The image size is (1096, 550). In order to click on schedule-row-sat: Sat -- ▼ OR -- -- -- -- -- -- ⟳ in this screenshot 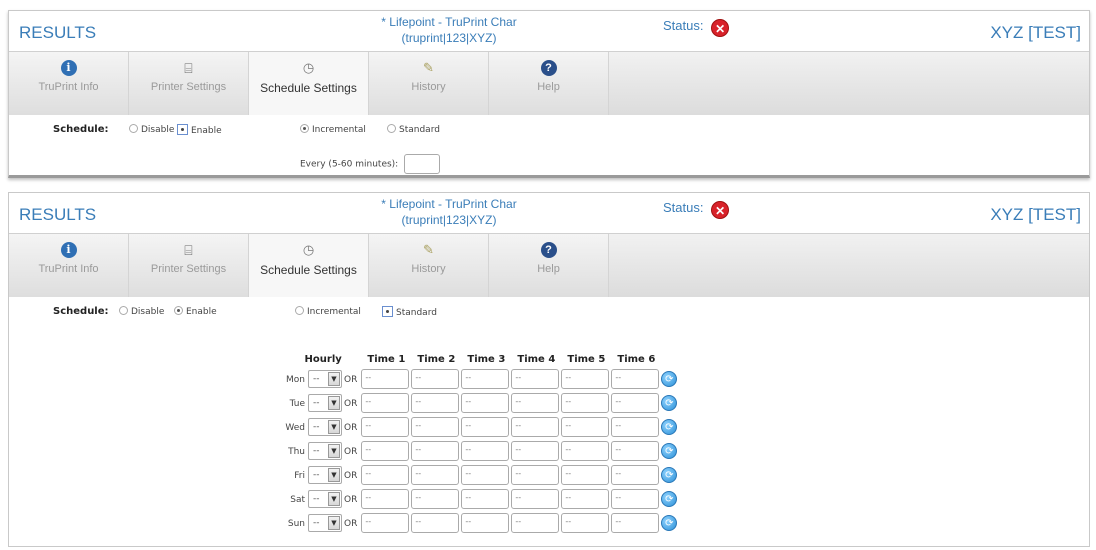, I will do `click(482, 499)`.